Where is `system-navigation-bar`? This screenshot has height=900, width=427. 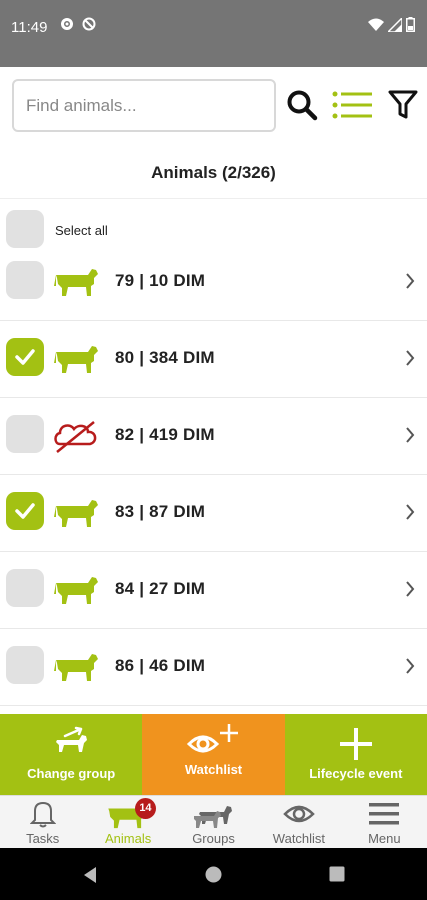 system-navigation-bar is located at coordinates (213, 874).